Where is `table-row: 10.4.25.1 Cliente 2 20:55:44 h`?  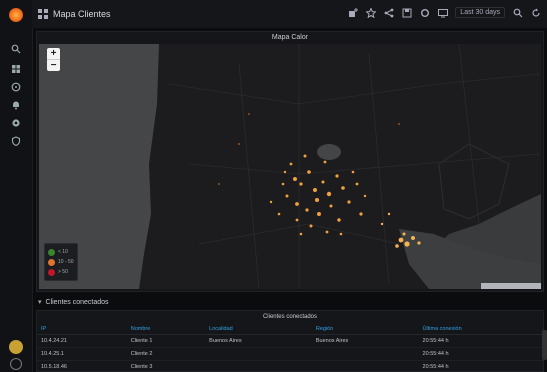 table-row: 10.4.25.1 Cliente 2 20:55:44 h is located at coordinates (290, 354).